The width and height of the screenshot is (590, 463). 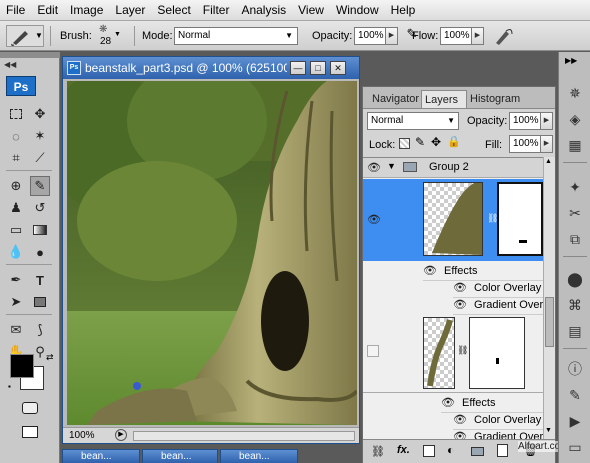 What do you see at coordinates (525, 121) in the screenshot?
I see `layer-opacity-field: 100%` at bounding box center [525, 121].